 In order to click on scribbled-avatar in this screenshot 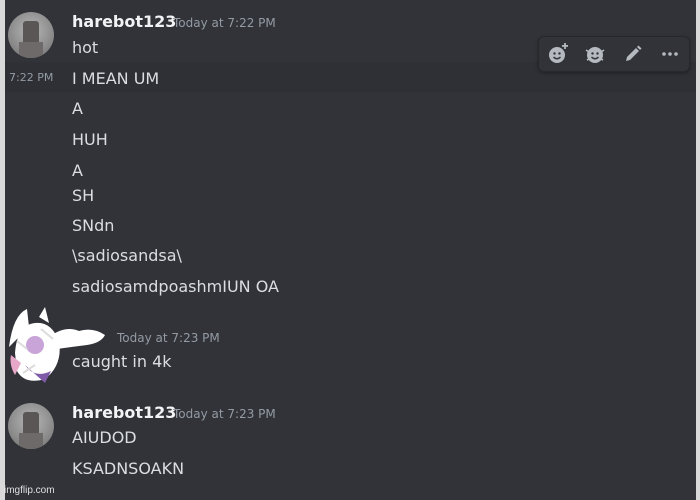, I will do `click(57, 345)`.